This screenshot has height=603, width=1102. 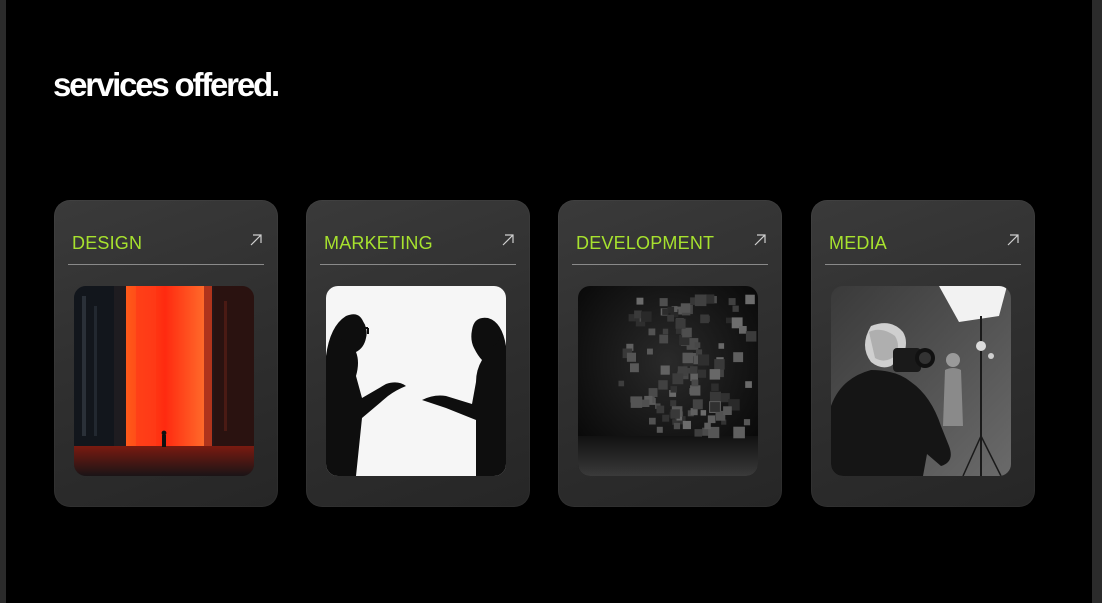 I want to click on card-header: DESIGN, so click(x=166, y=247).